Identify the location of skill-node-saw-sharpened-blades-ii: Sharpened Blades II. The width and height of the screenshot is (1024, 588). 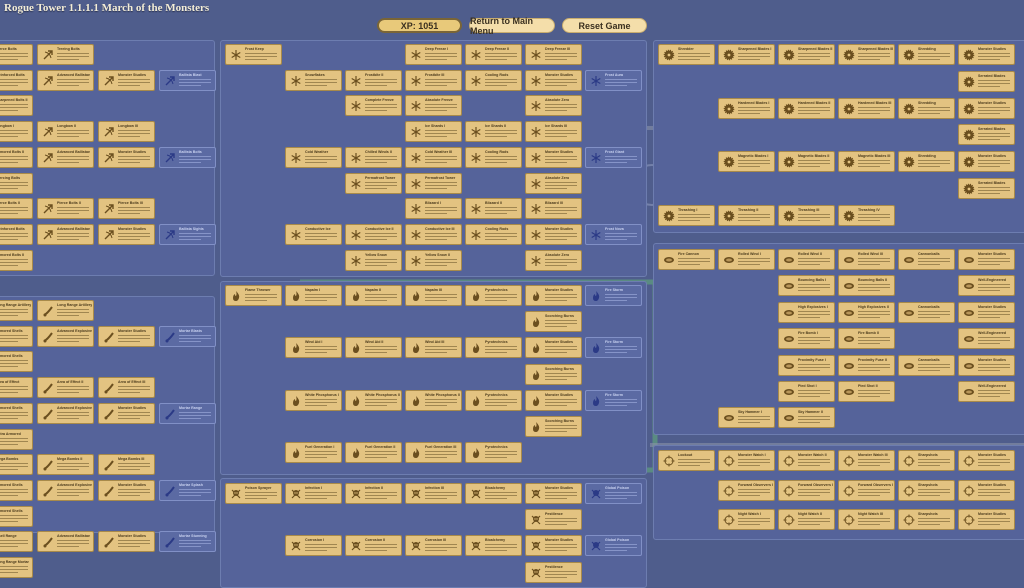
(806, 54).